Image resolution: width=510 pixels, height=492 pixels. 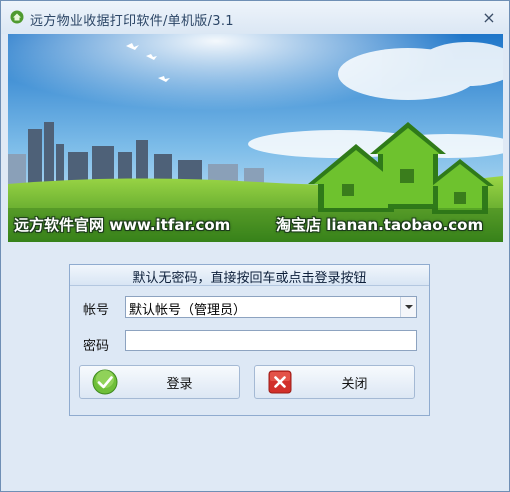 What do you see at coordinates (280, 382) in the screenshot?
I see `close-x-icon` at bounding box center [280, 382].